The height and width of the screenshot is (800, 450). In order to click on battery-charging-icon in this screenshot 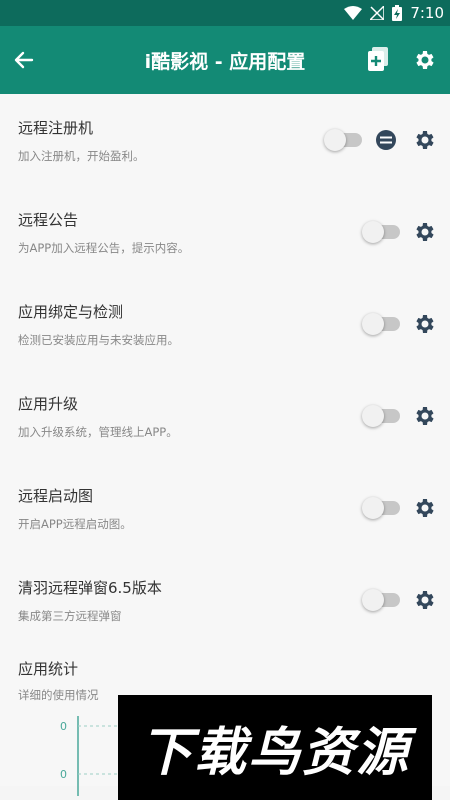, I will do `click(397, 13)`.